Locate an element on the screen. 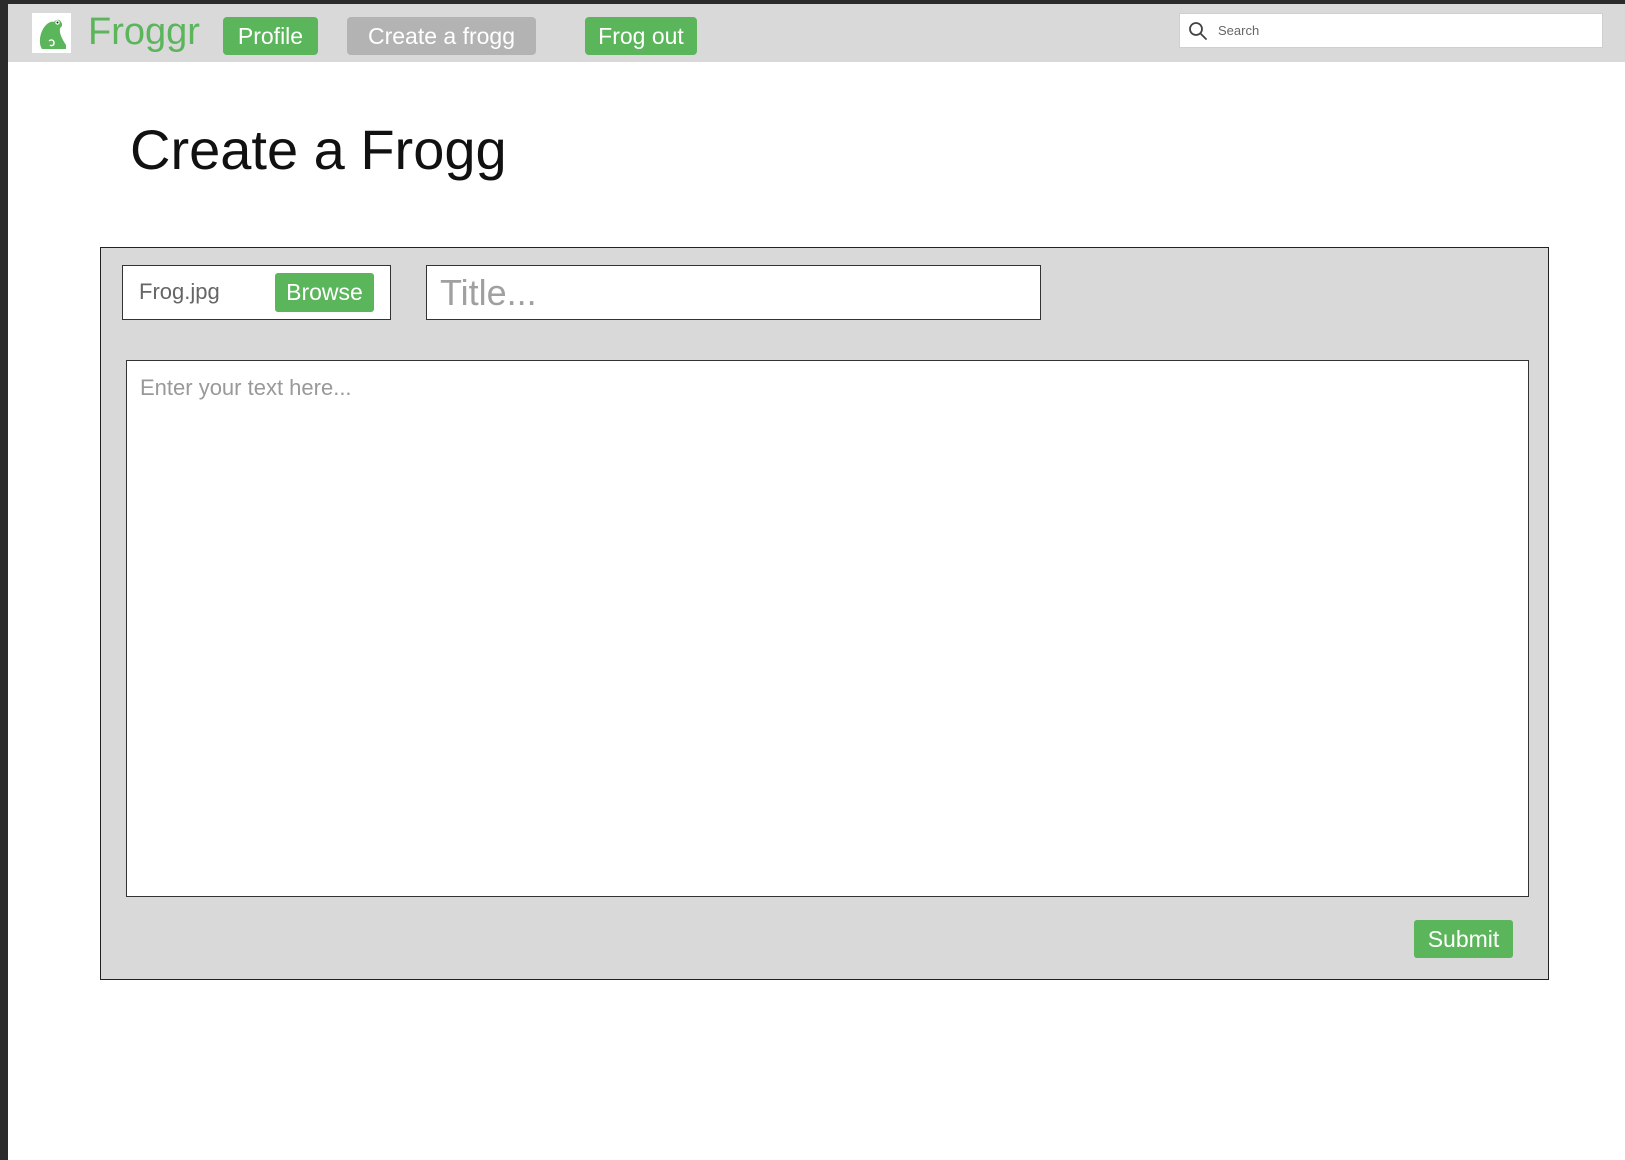 Image resolution: width=1625 pixels, height=1160 pixels. top-navbar: Froggr Profile Create a frogg Frog out is located at coordinates (816, 33).